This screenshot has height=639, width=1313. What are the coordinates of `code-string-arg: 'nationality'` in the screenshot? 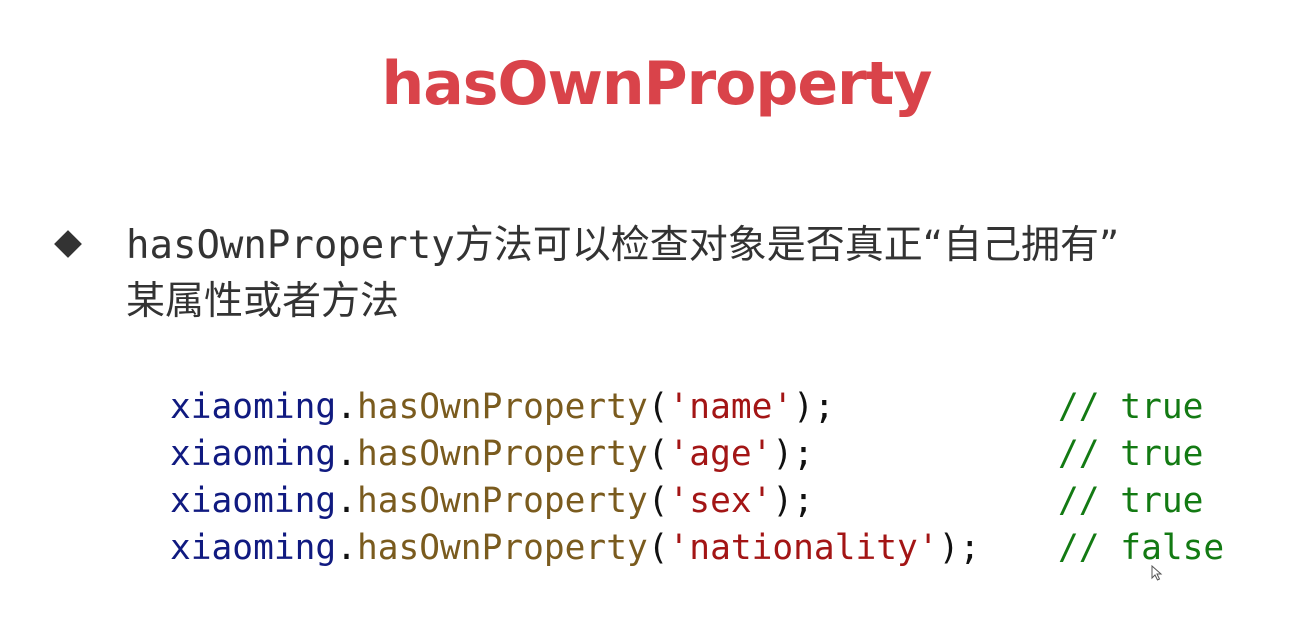 It's located at (803, 548).